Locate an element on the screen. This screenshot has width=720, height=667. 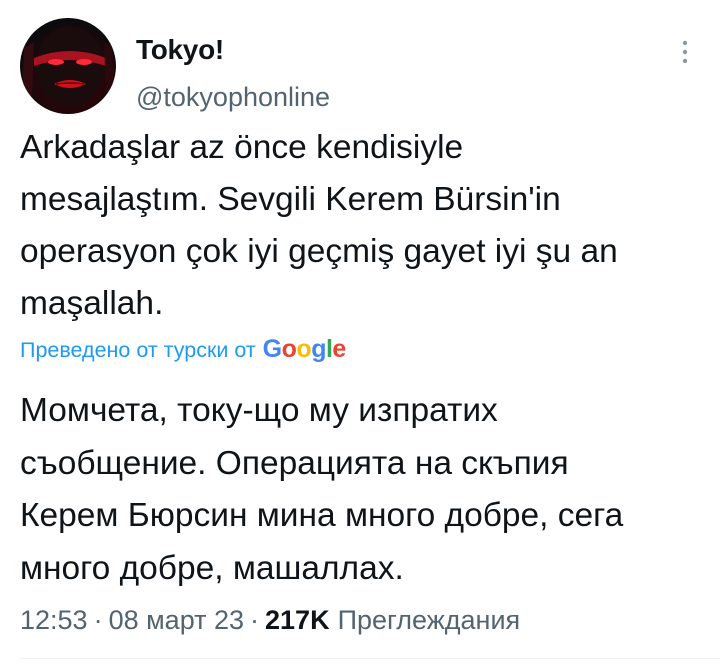
avatar-image is located at coordinates (68, 66).